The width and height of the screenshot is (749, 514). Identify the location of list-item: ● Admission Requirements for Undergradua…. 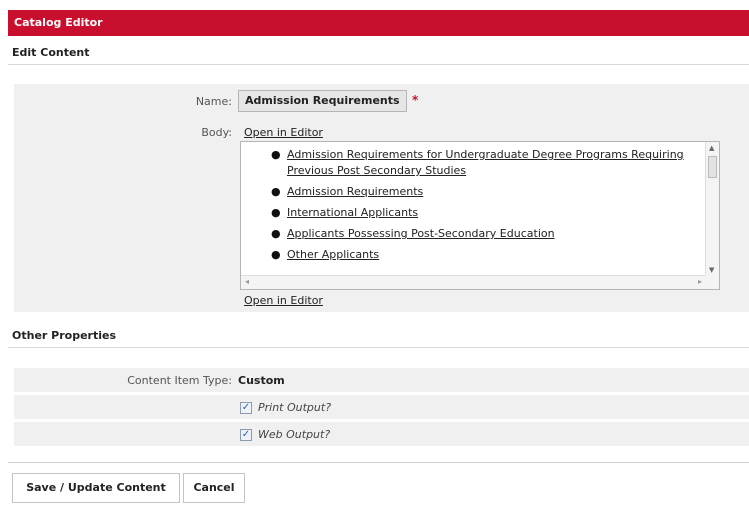
(473, 163).